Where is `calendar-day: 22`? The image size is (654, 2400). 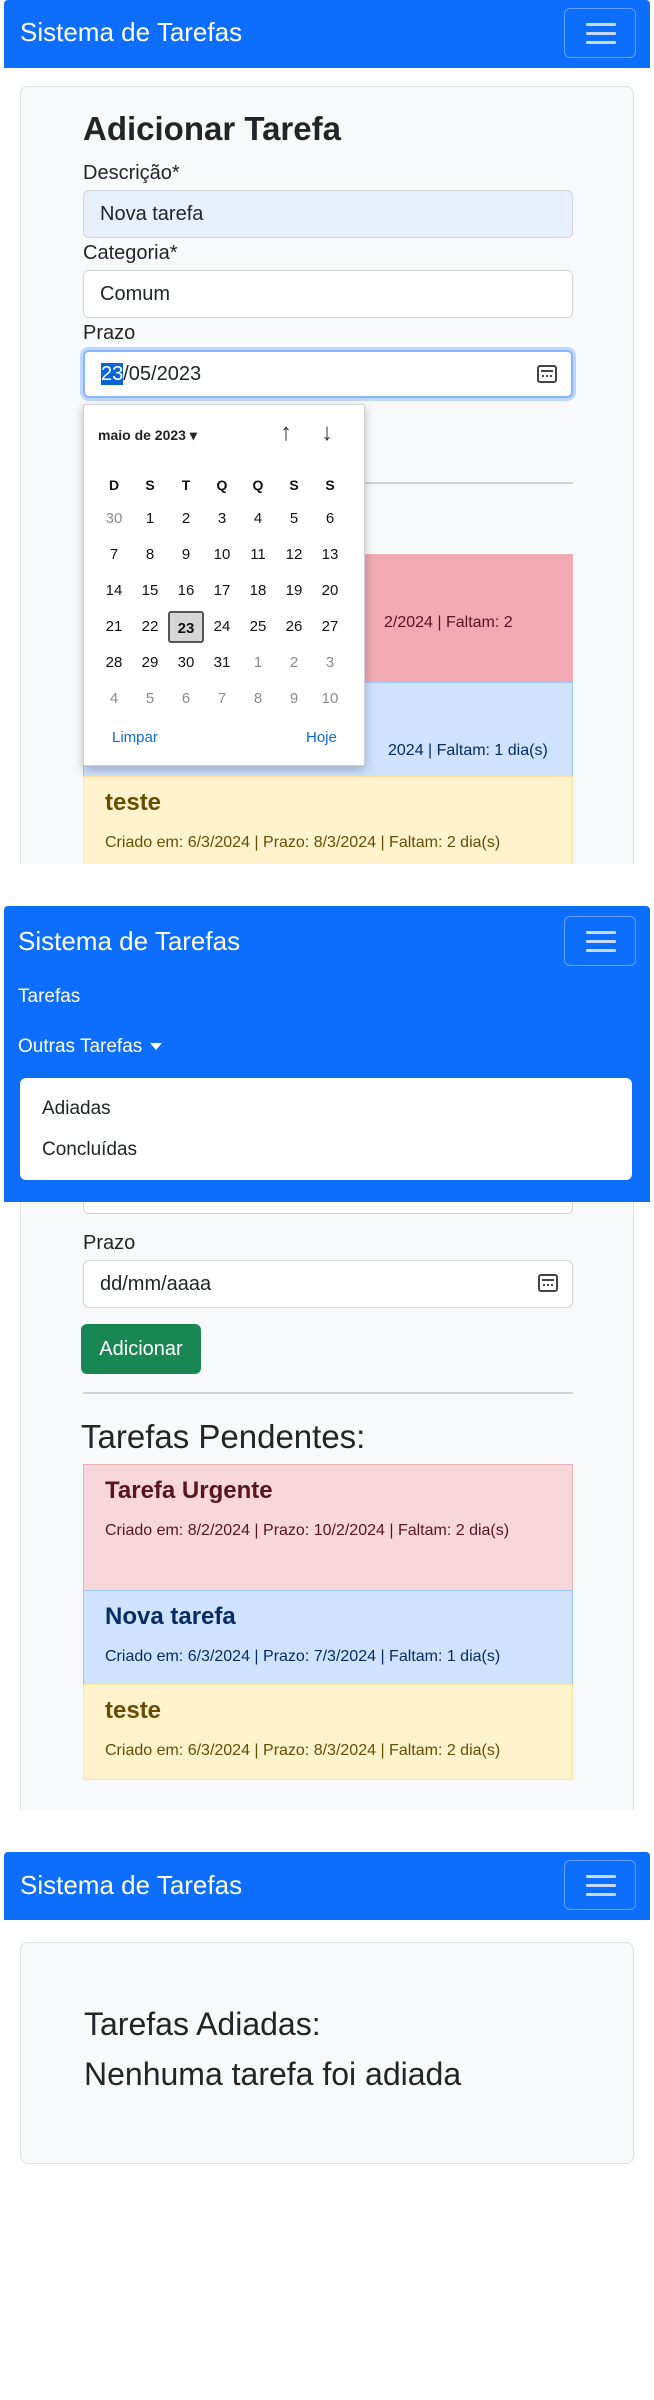 calendar-day: 22 is located at coordinates (150, 627).